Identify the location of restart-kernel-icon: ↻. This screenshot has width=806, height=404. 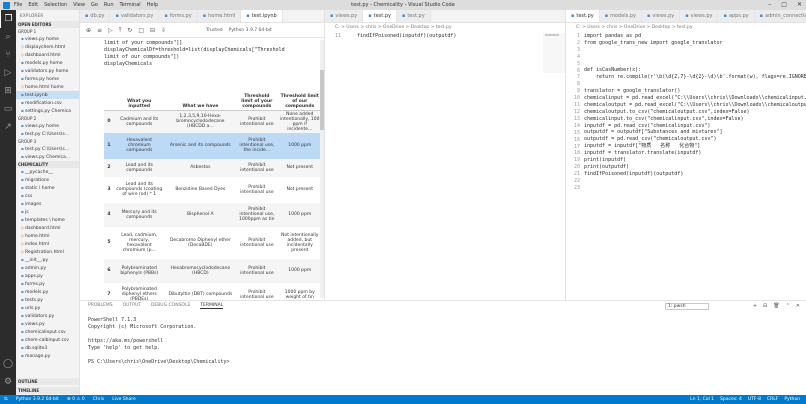
(129, 30).